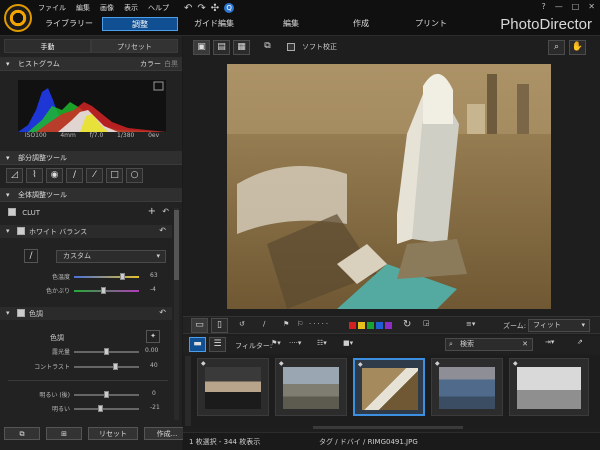 Image resolution: width=600 pixels, height=450 pixels. Describe the element at coordinates (229, 8) in the screenshot. I see `update-icon: Q` at that location.